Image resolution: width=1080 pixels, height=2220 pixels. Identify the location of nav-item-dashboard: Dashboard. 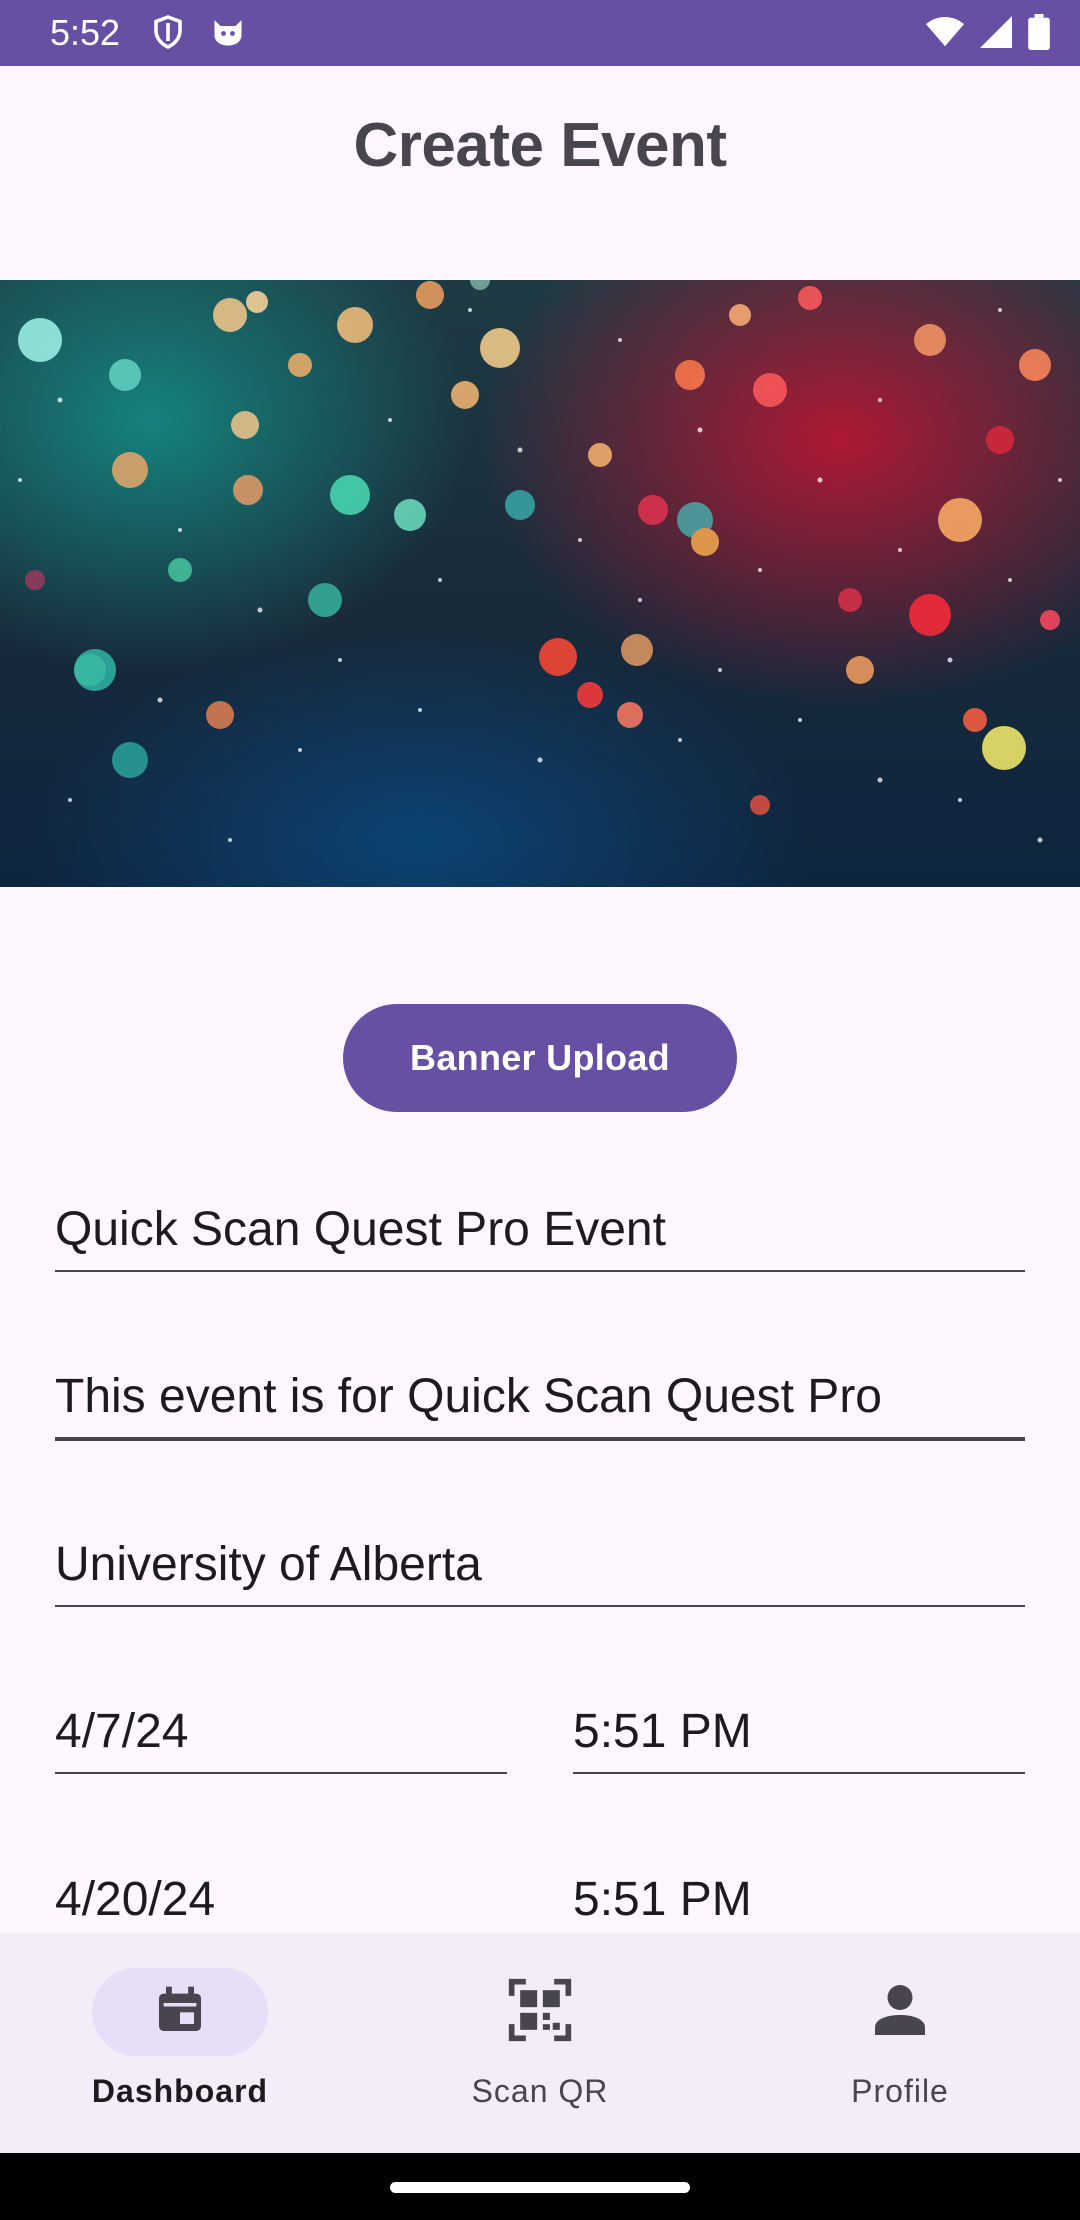
(180, 2043).